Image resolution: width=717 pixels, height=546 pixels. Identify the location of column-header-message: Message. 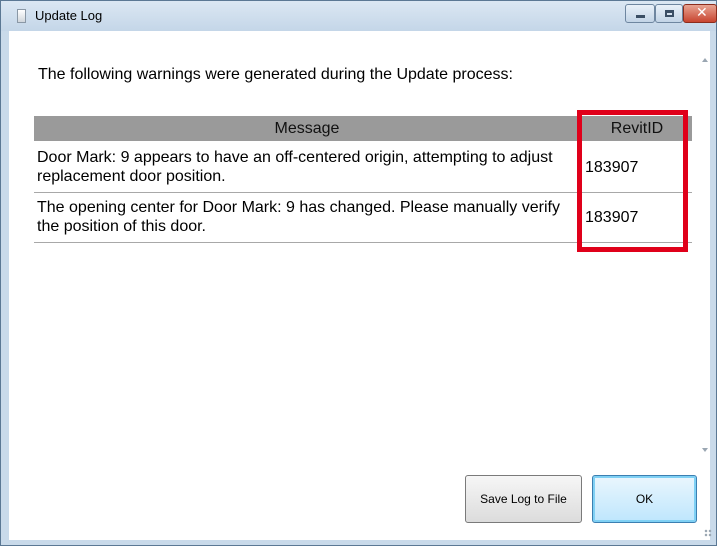
(307, 128).